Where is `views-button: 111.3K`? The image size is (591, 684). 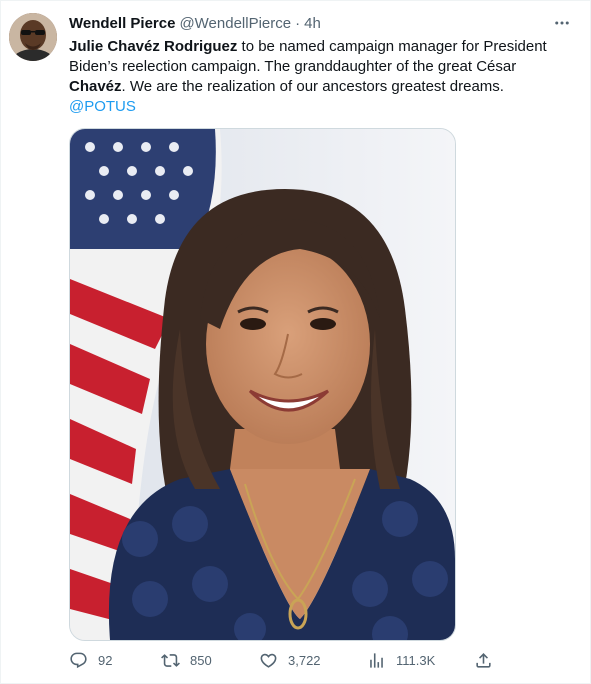
views-button: 111.3K is located at coordinates (401, 660).